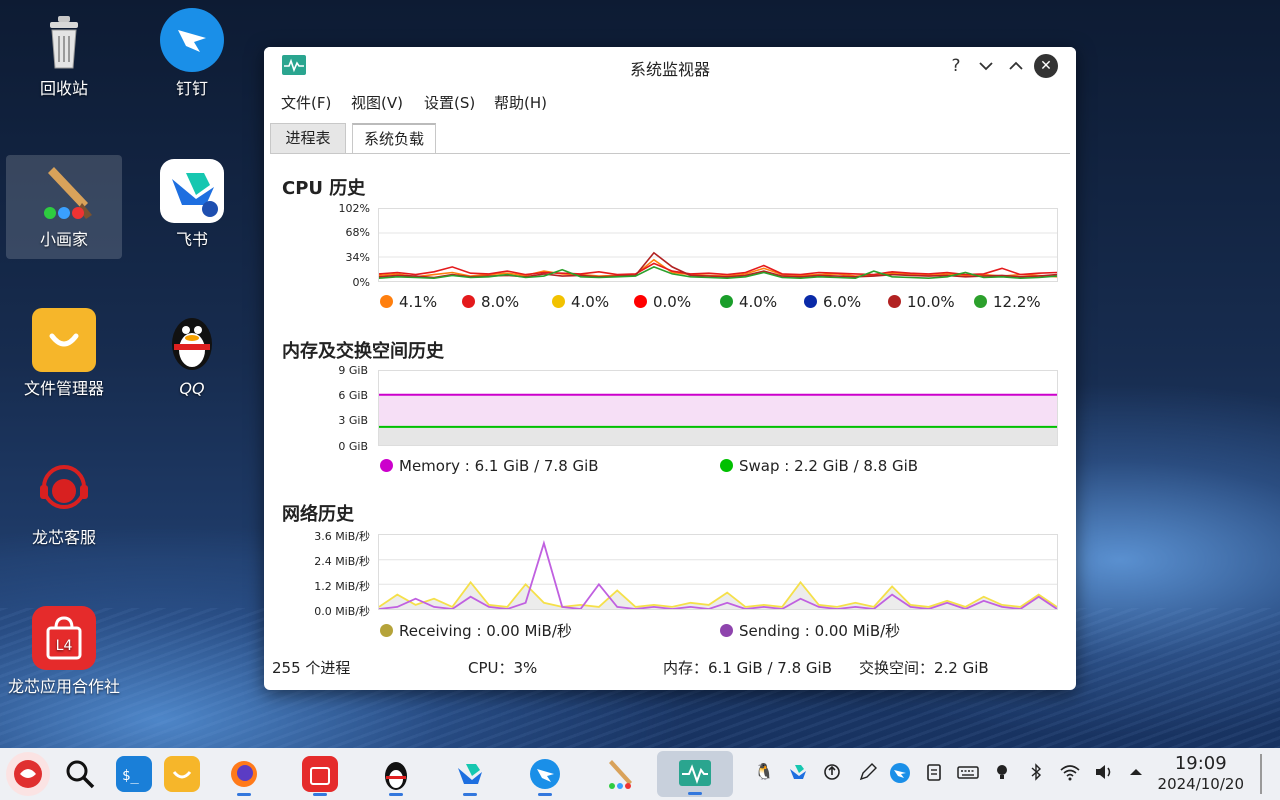 The height and width of the screenshot is (800, 1280). What do you see at coordinates (192, 388) in the screenshot?
I see `desktop-icon-label: QQ` at bounding box center [192, 388].